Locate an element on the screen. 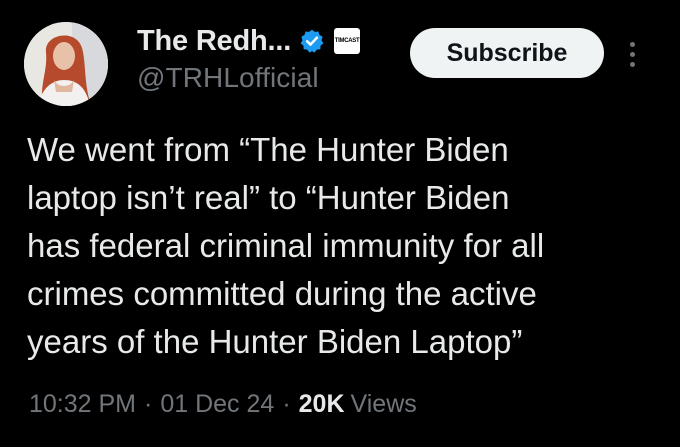  views-label: Views is located at coordinates (383, 404).